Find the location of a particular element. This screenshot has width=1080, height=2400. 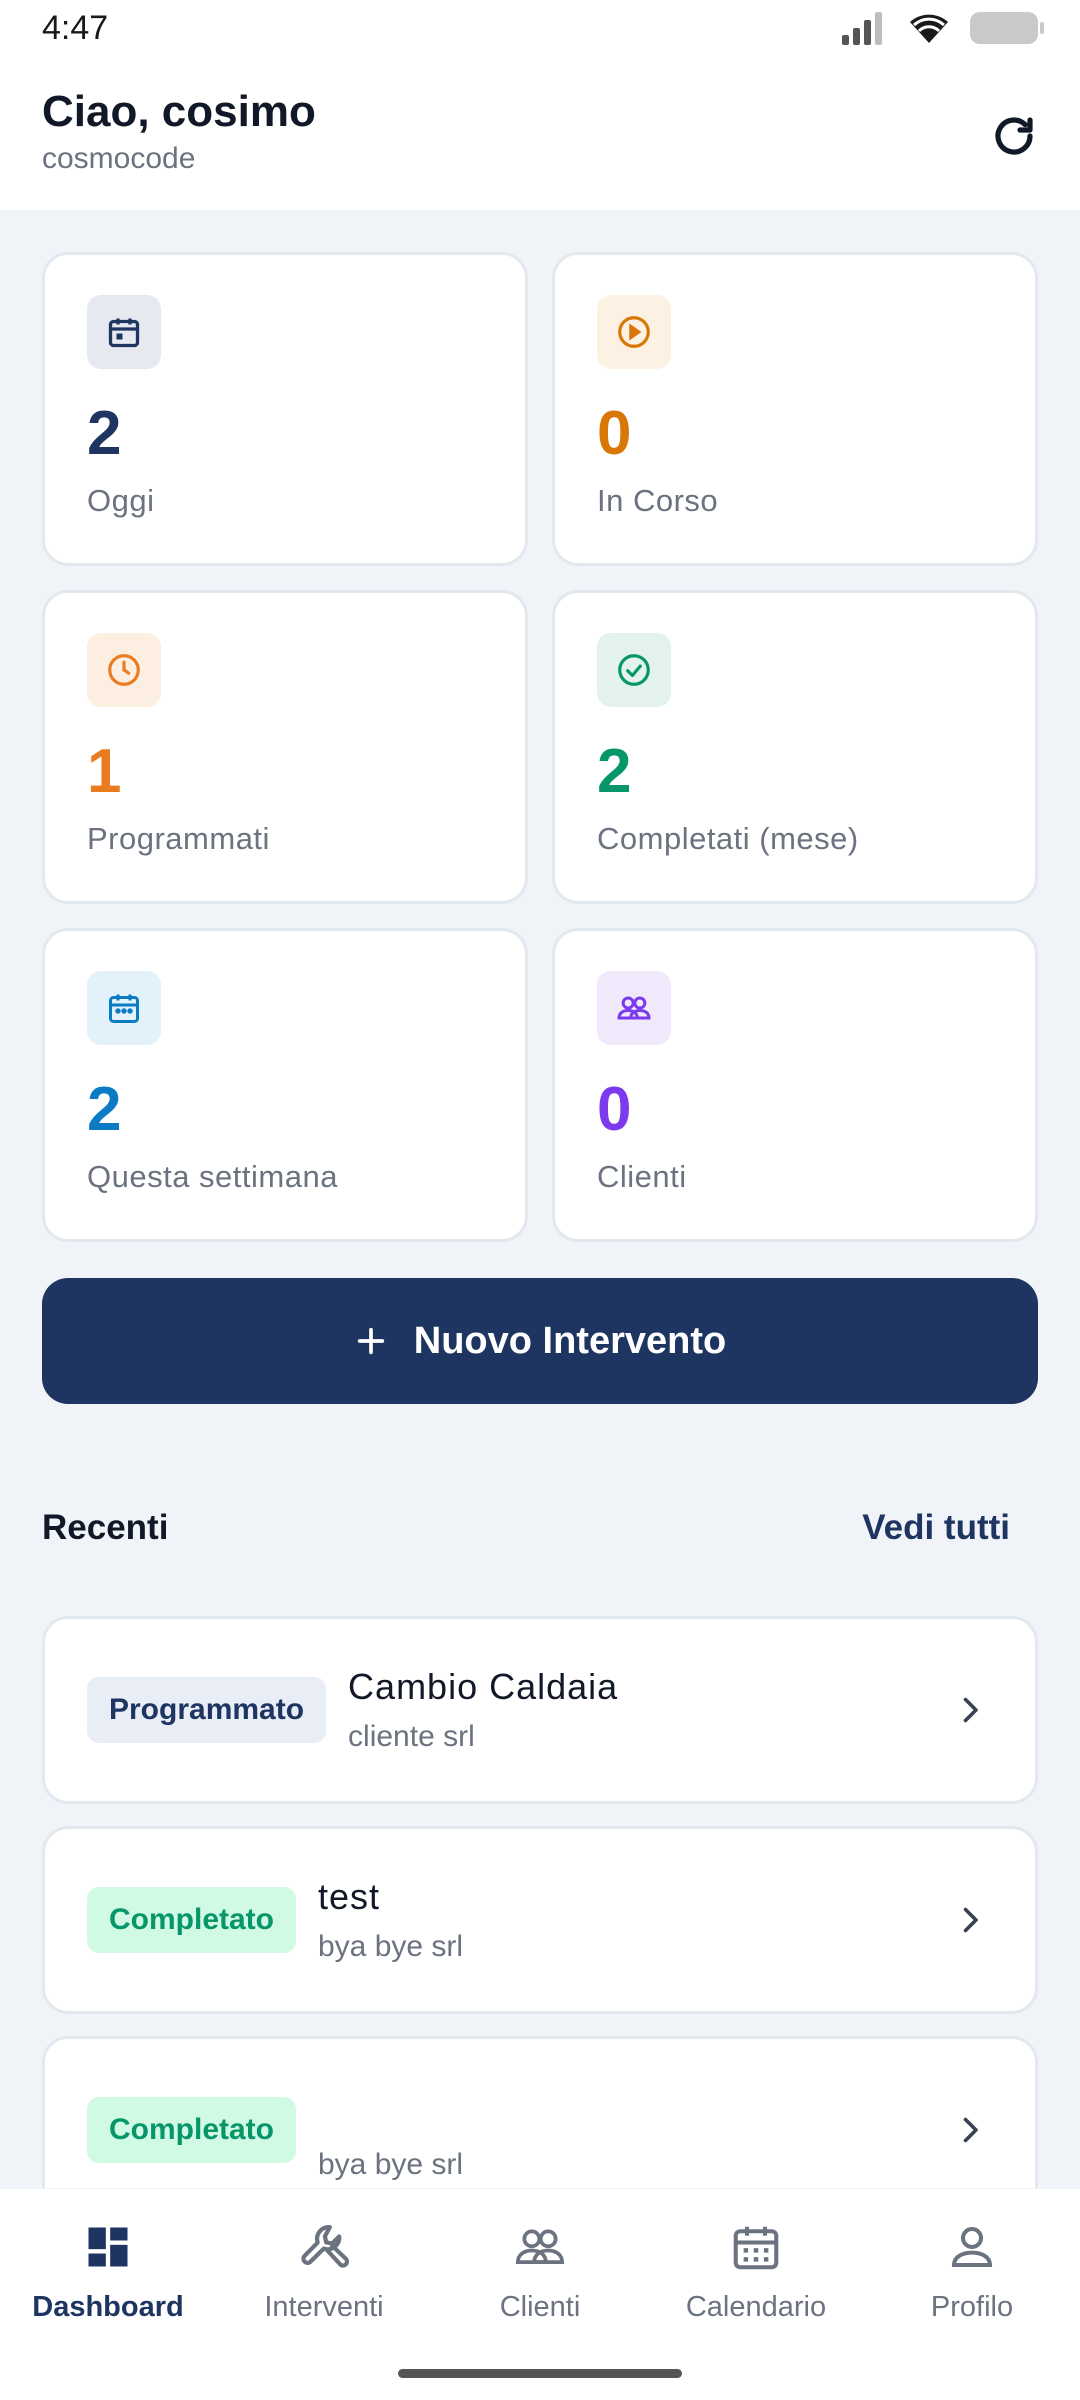

nav-label: Profilo is located at coordinates (972, 2307).